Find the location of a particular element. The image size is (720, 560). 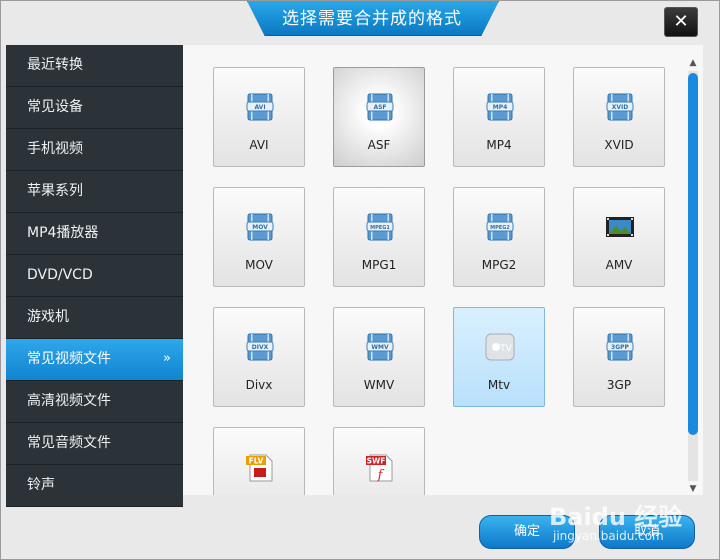

apple-tv-icon: TV is located at coordinates (500, 347).